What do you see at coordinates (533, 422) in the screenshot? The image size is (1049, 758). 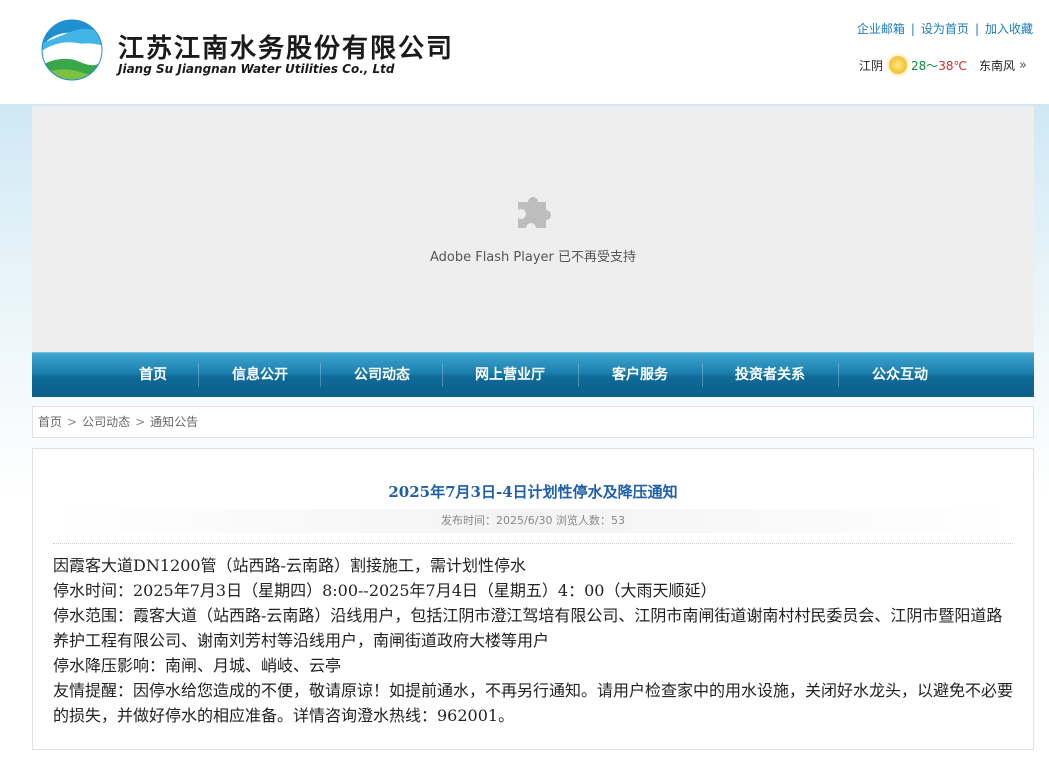 I see `breadcrumb: 首页 > 公司动态 > 通知公告` at bounding box center [533, 422].